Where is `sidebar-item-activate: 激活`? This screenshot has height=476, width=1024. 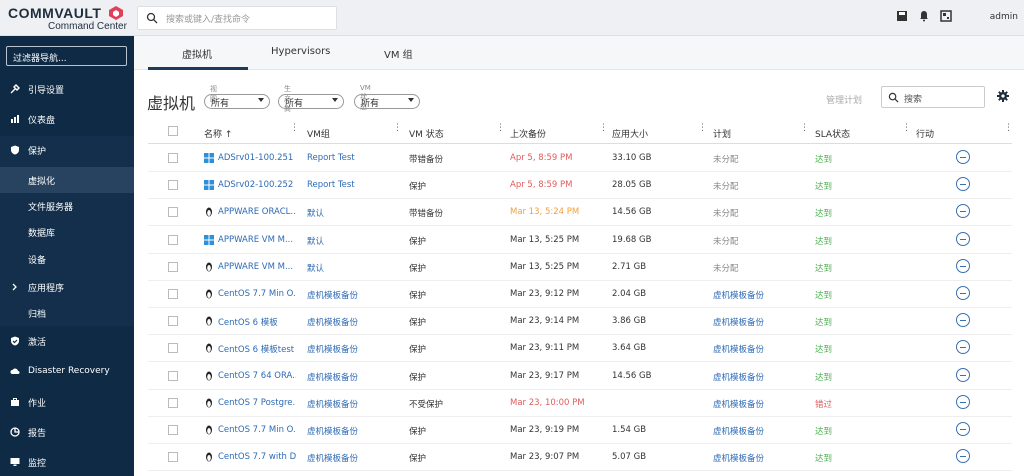 sidebar-item-activate: 激活 is located at coordinates (67, 341).